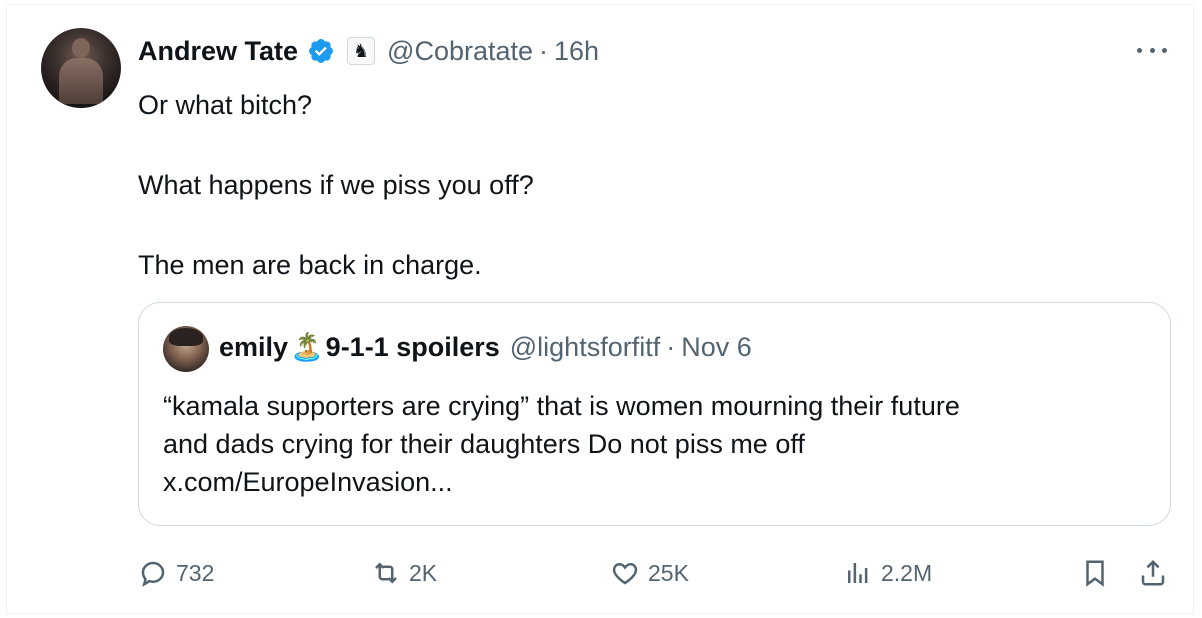 The image size is (1202, 618). What do you see at coordinates (225, 105) in the screenshot?
I see `tweet-line: Or what bitch?` at bounding box center [225, 105].